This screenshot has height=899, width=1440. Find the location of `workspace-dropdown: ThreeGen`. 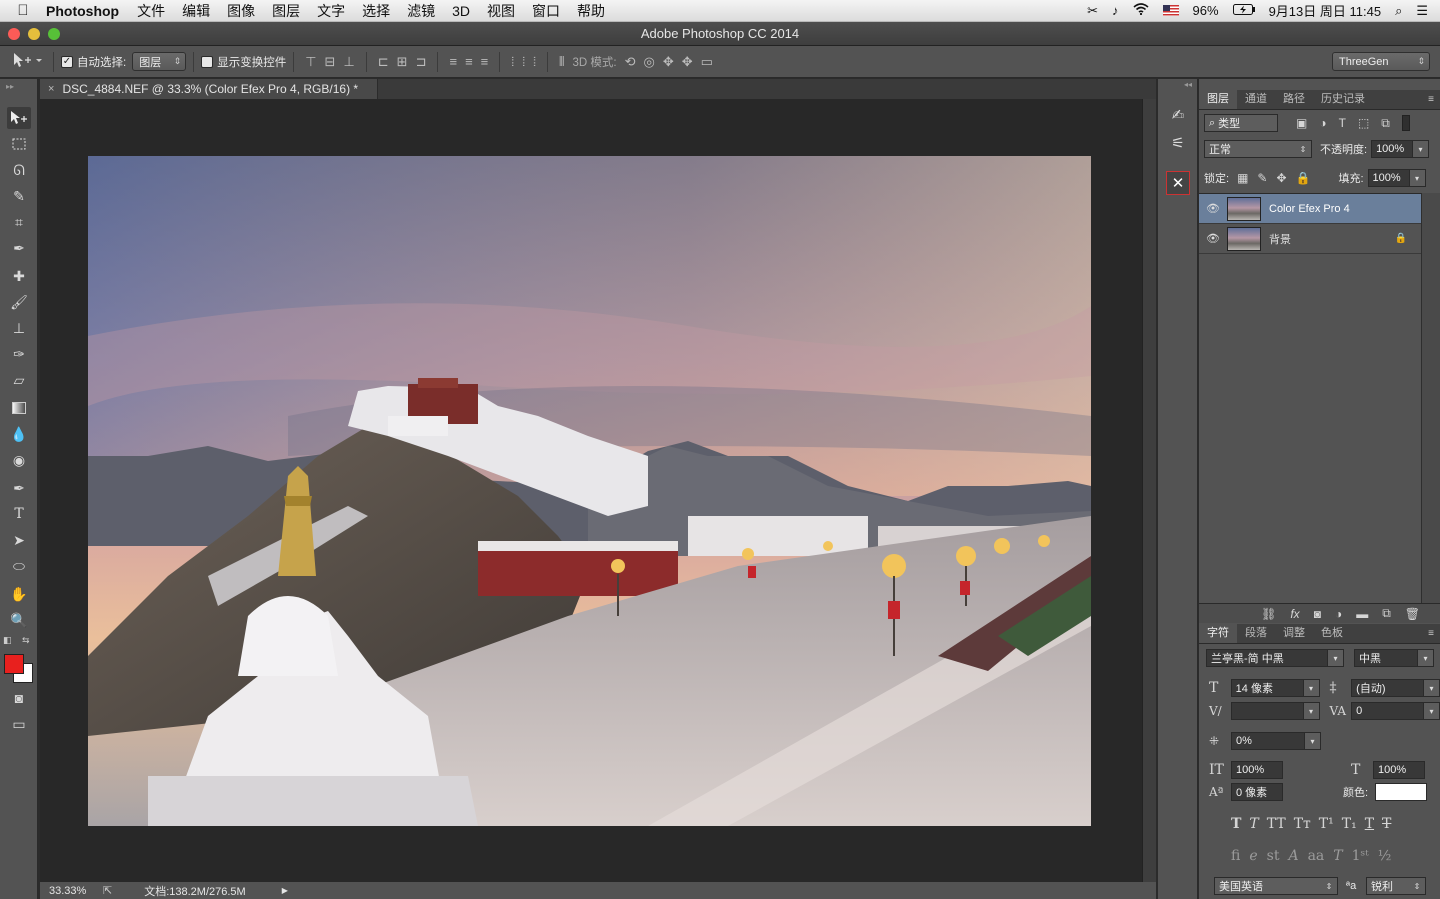

workspace-dropdown: ThreeGen is located at coordinates (1381, 61).